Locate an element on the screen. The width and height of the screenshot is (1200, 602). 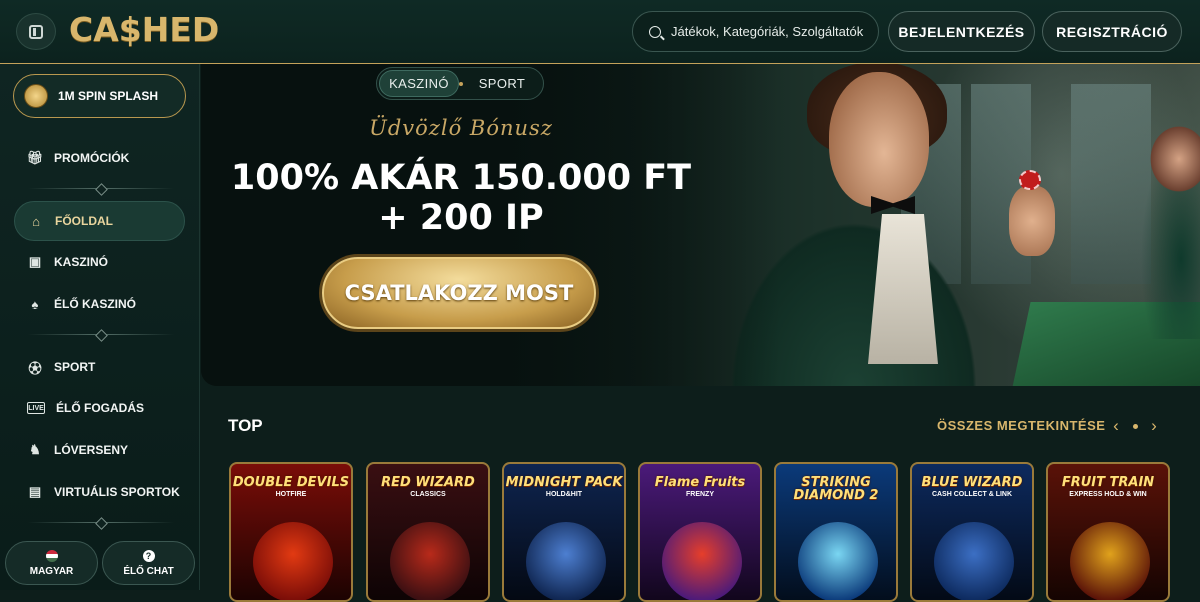
register-button: REGISZTRÁCIÓ is located at coordinates (1112, 31).